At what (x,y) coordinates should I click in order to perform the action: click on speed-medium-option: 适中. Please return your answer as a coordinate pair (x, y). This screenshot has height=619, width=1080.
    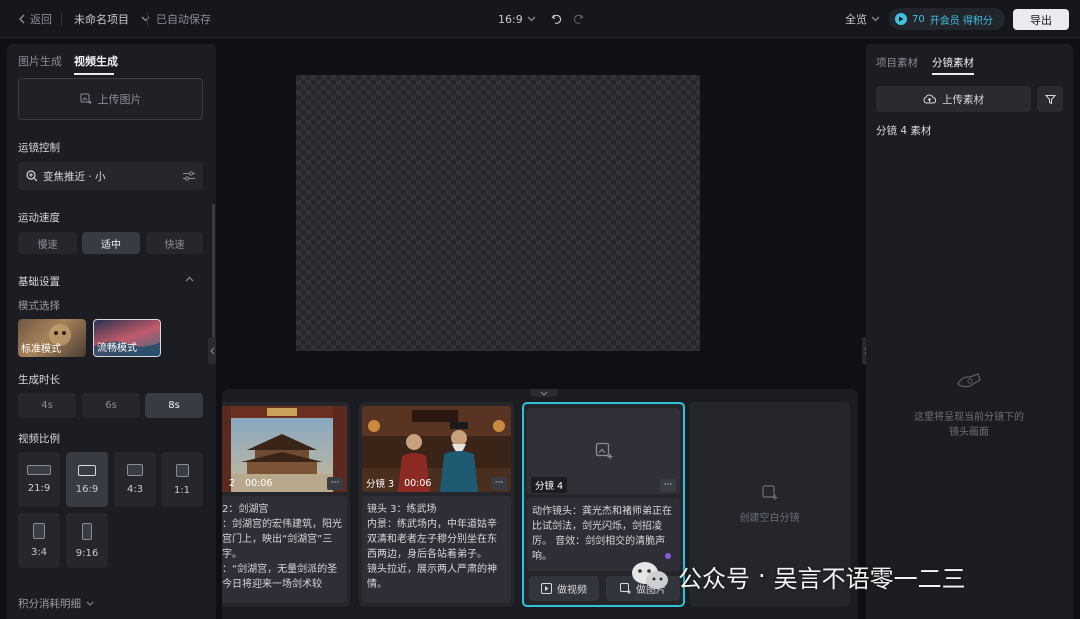
    Looking at the image, I should click on (111, 243).